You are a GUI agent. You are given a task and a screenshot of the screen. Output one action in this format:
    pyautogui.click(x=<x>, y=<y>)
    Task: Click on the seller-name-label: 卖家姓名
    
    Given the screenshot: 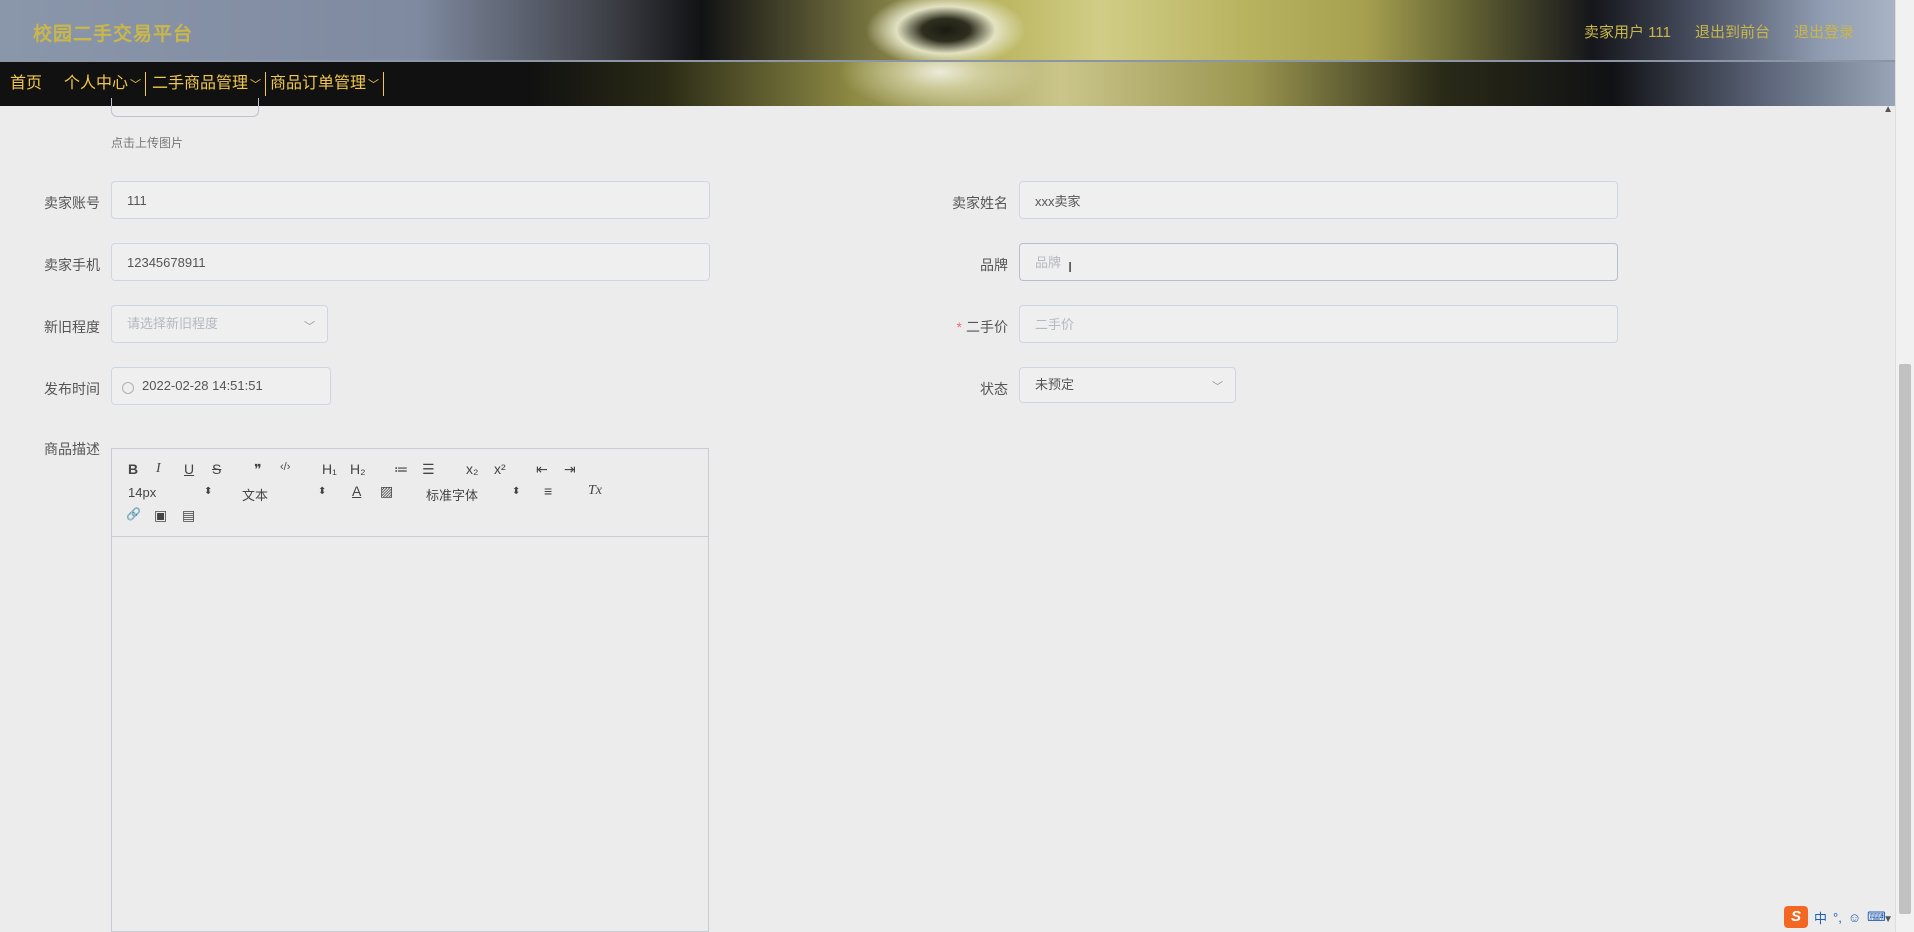 What is the action you would take?
    pyautogui.click(x=980, y=203)
    